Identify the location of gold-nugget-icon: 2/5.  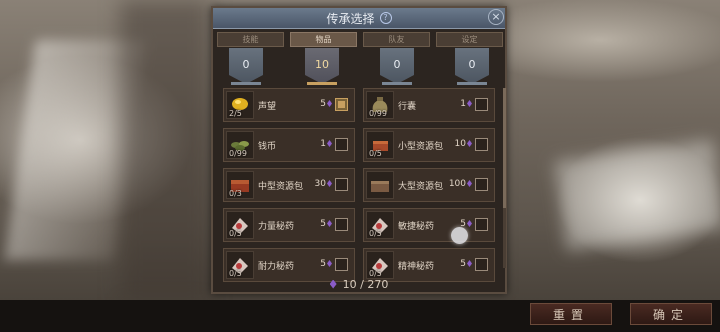
(240, 105).